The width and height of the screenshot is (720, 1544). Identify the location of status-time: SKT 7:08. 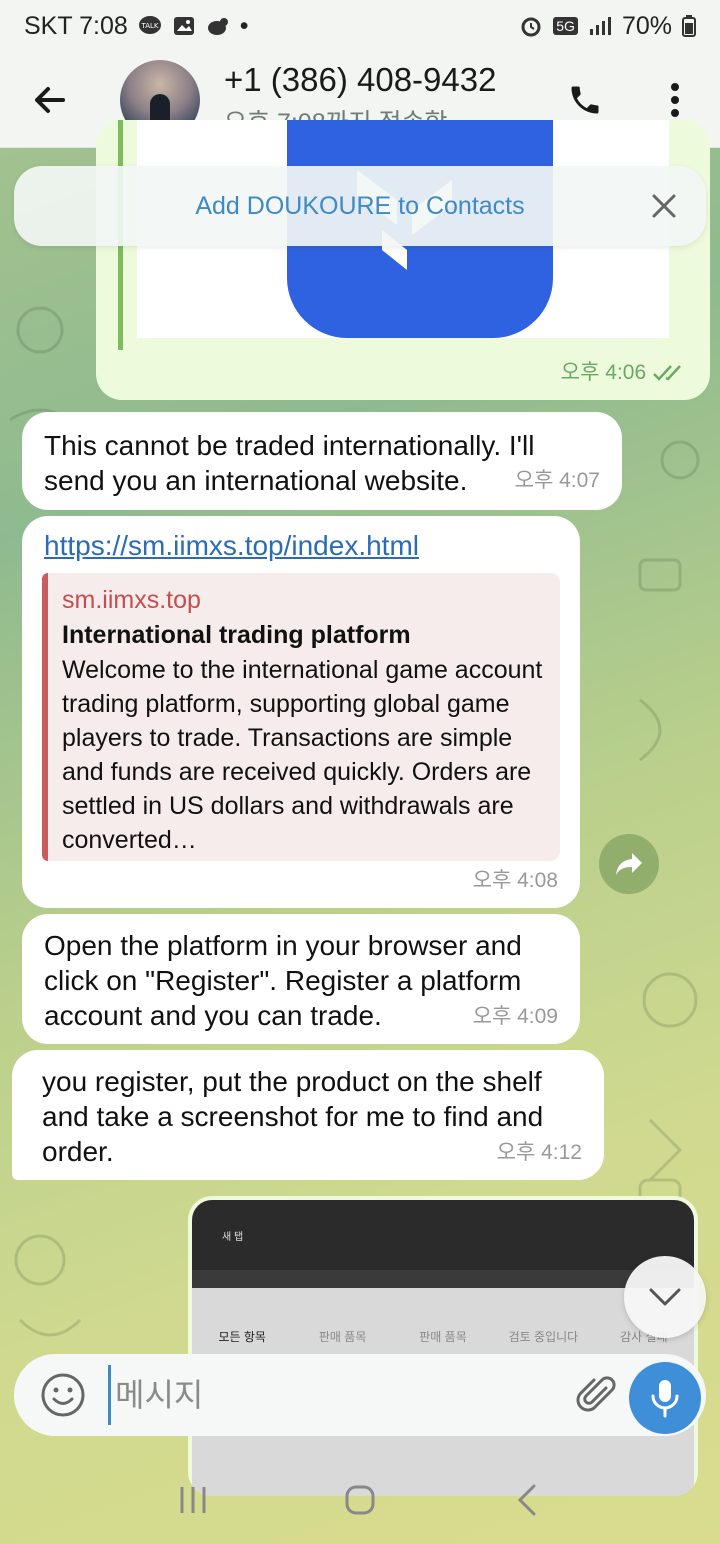
(76, 25).